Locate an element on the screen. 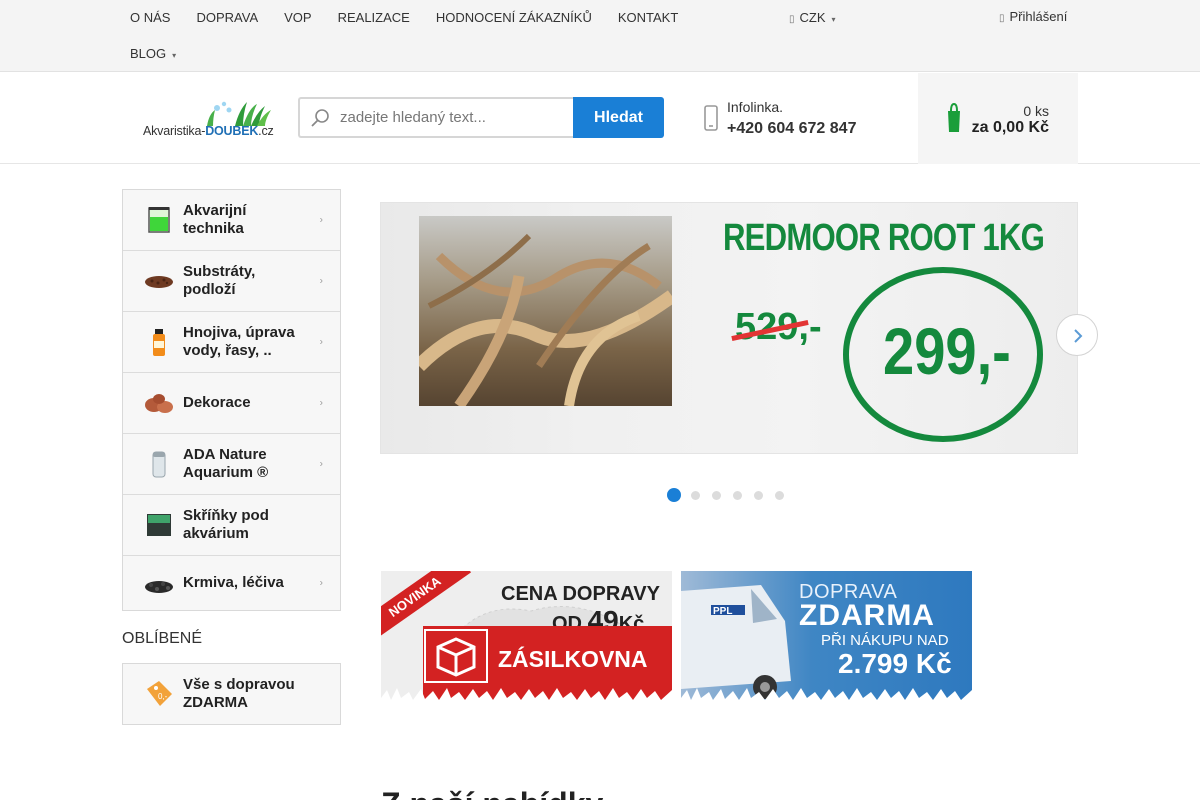  login-label: Přihlášení is located at coordinates (1038, 16).